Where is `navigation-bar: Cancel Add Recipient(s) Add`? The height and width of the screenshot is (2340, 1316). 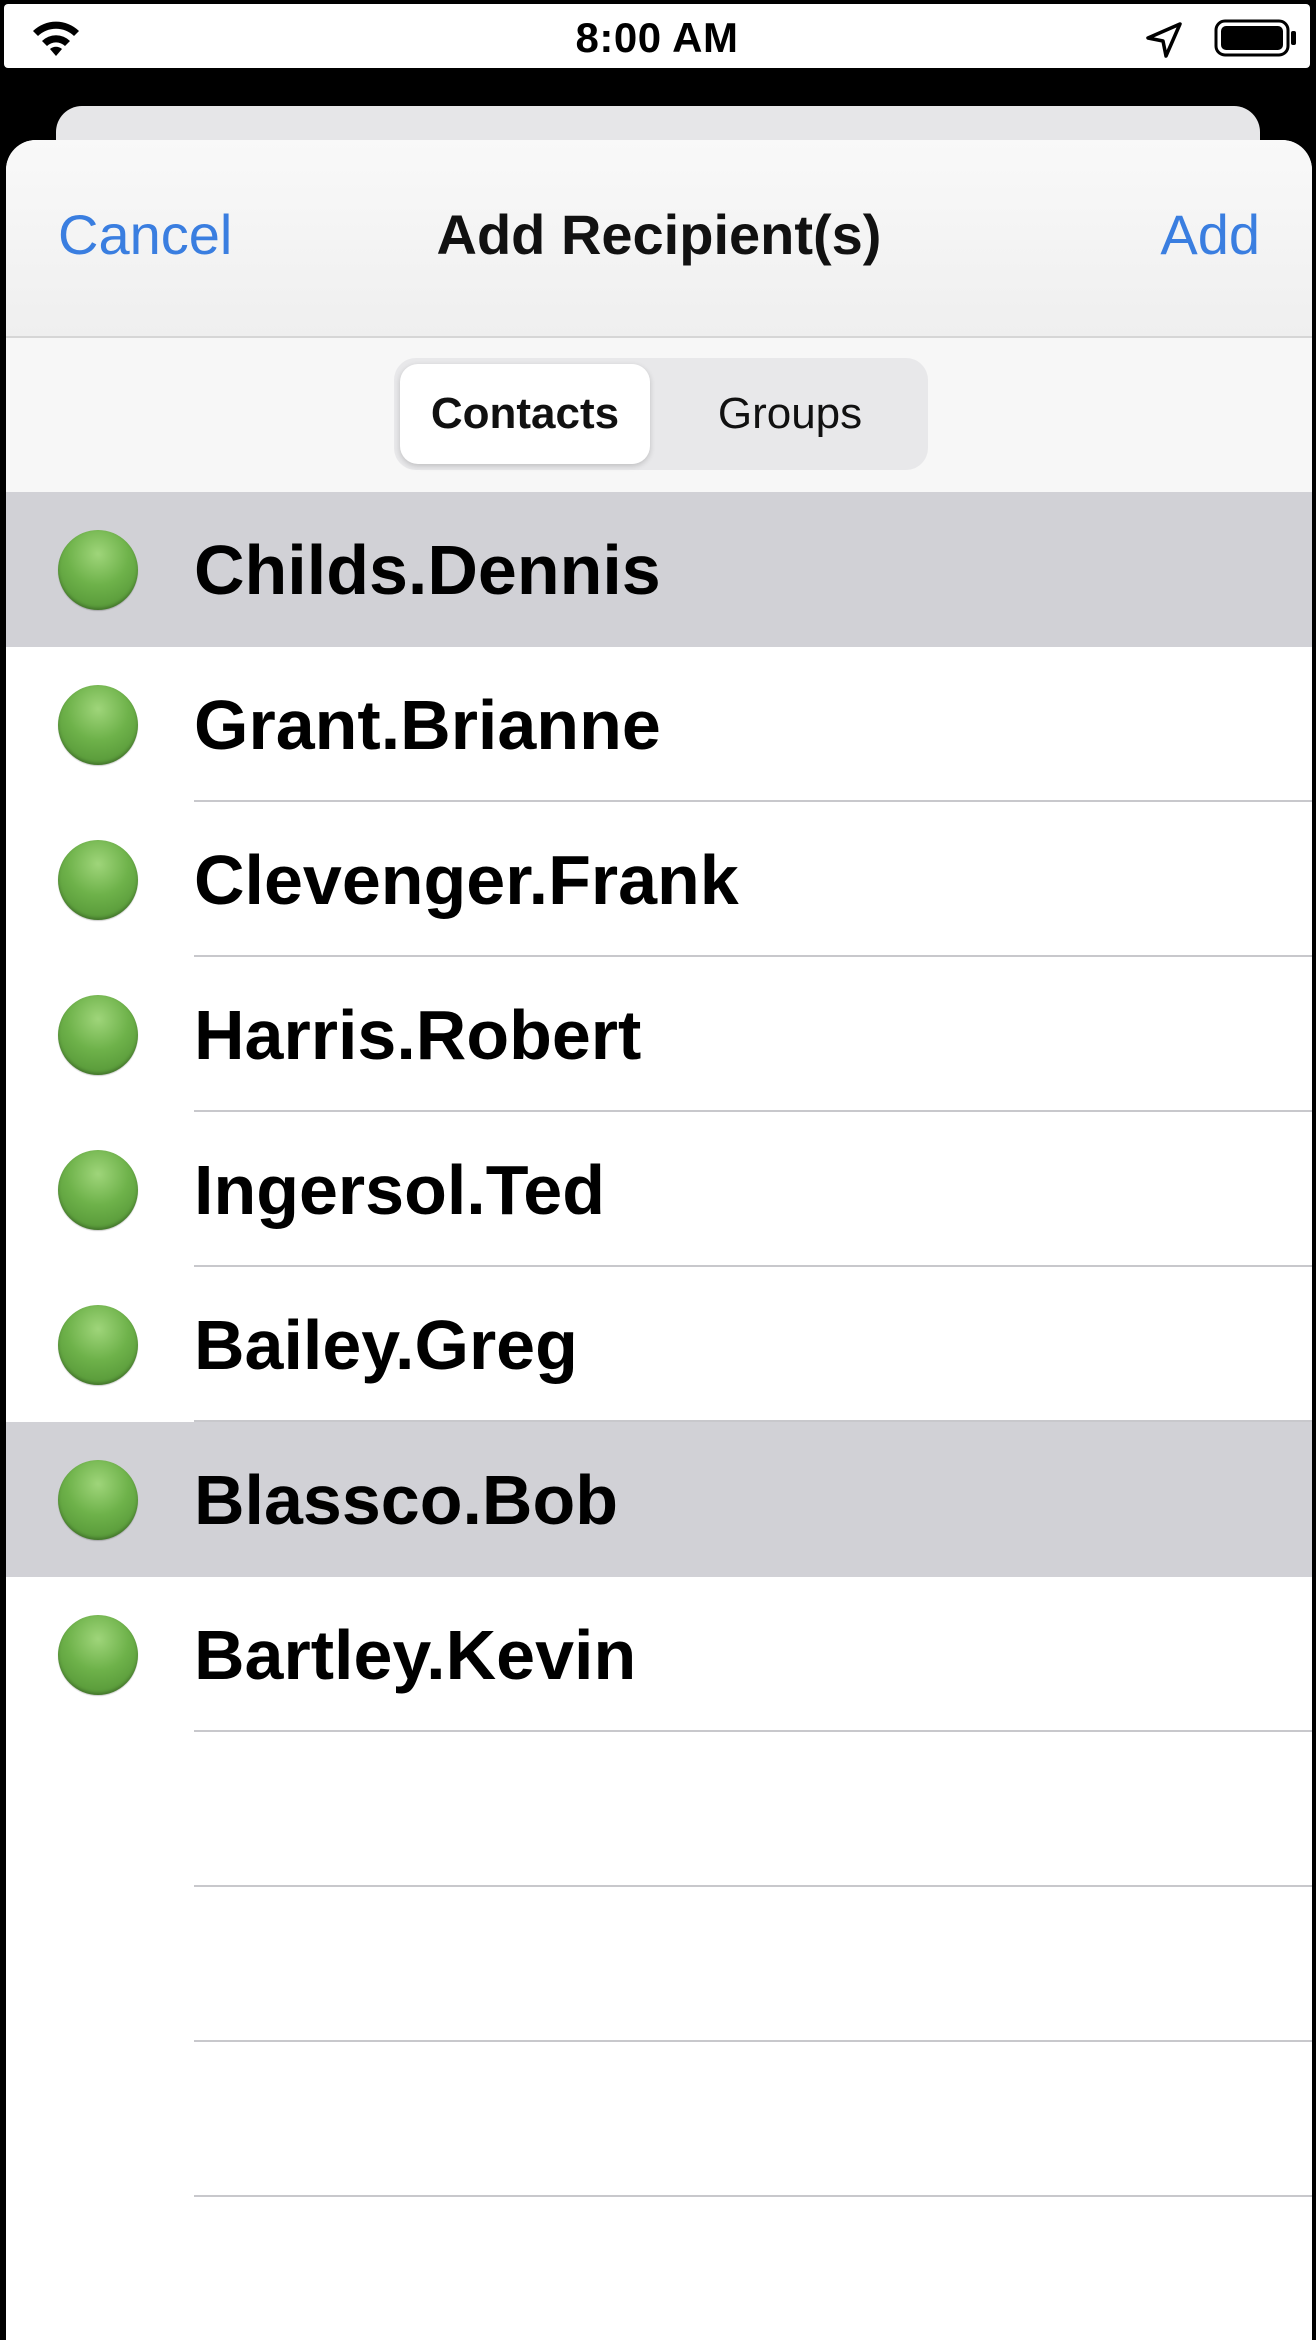
navigation-bar: Cancel Add Recipient(s) Add is located at coordinates (659, 239).